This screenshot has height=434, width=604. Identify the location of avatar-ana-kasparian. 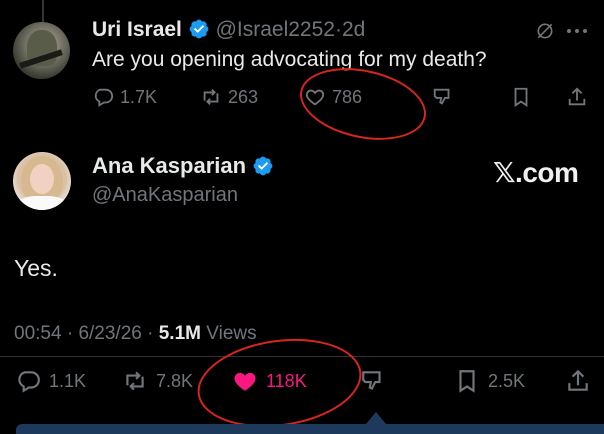
(42, 181).